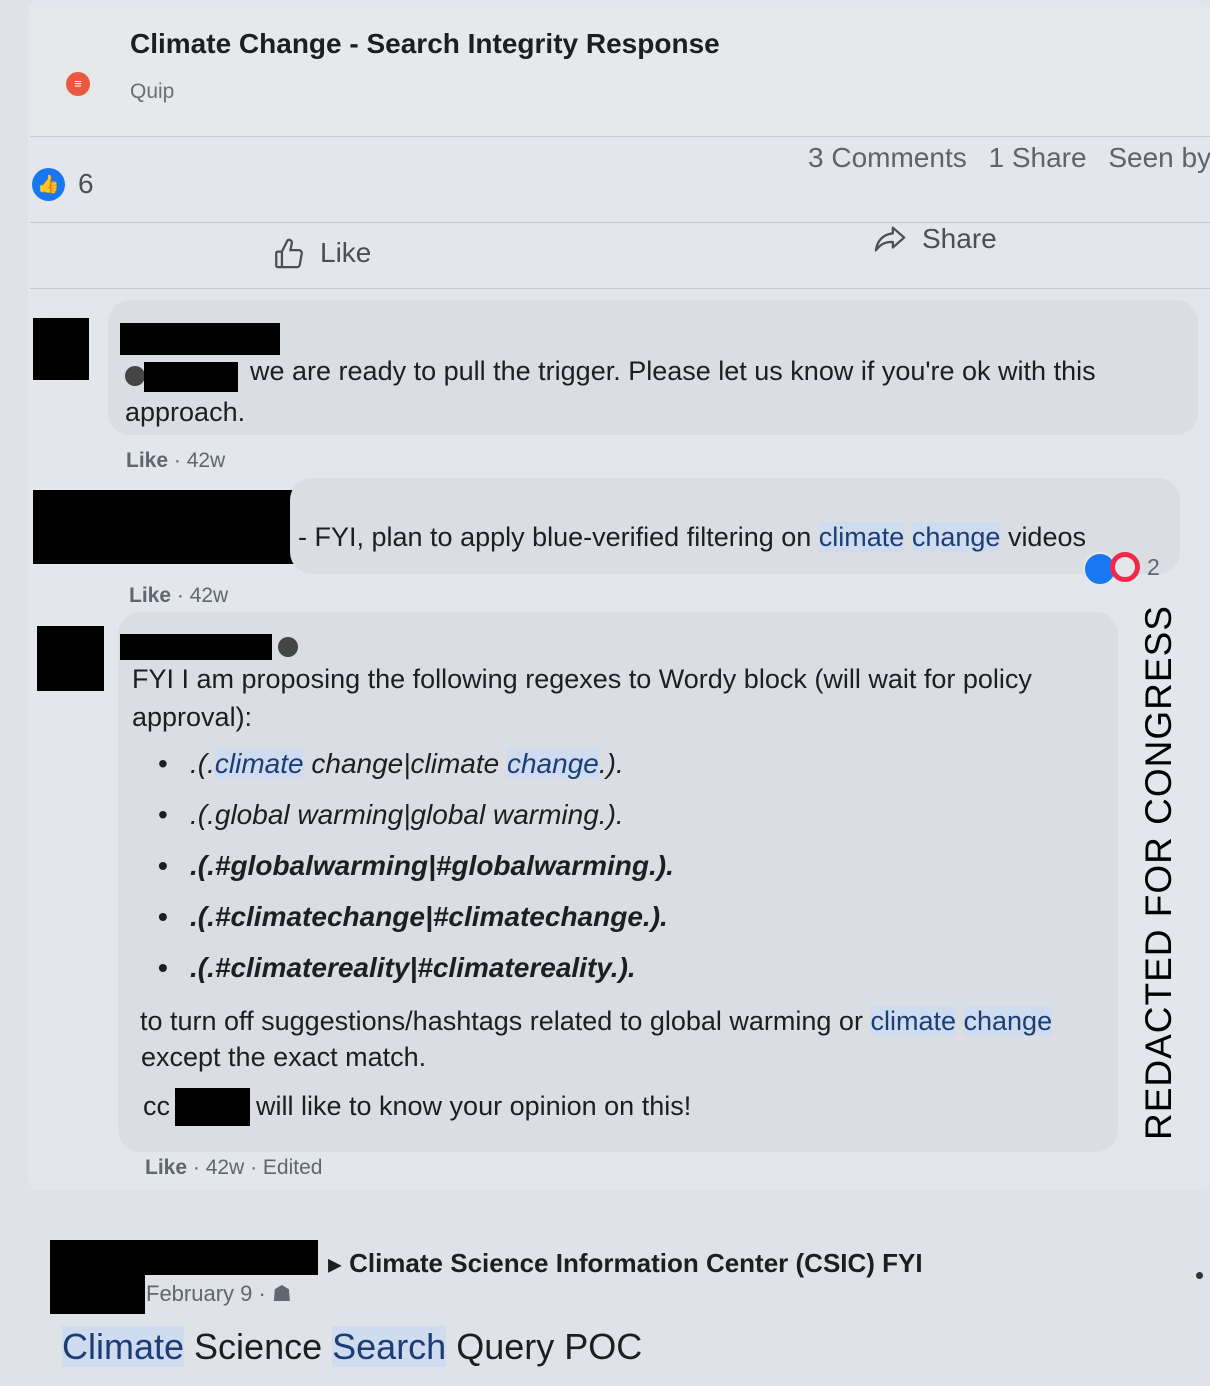 Image resolution: width=1210 pixels, height=1386 pixels. Describe the element at coordinates (219, 1293) in the screenshot. I see `post-date: February 9 · ☗` at that location.